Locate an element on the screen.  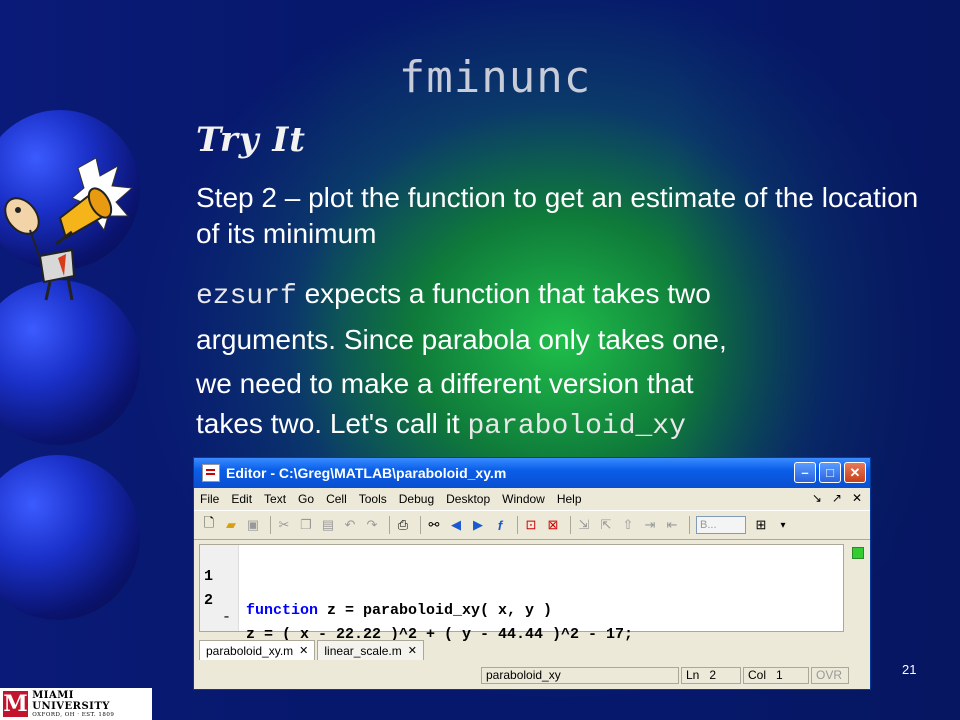
status-spacer is located at coordinates (339, 675).